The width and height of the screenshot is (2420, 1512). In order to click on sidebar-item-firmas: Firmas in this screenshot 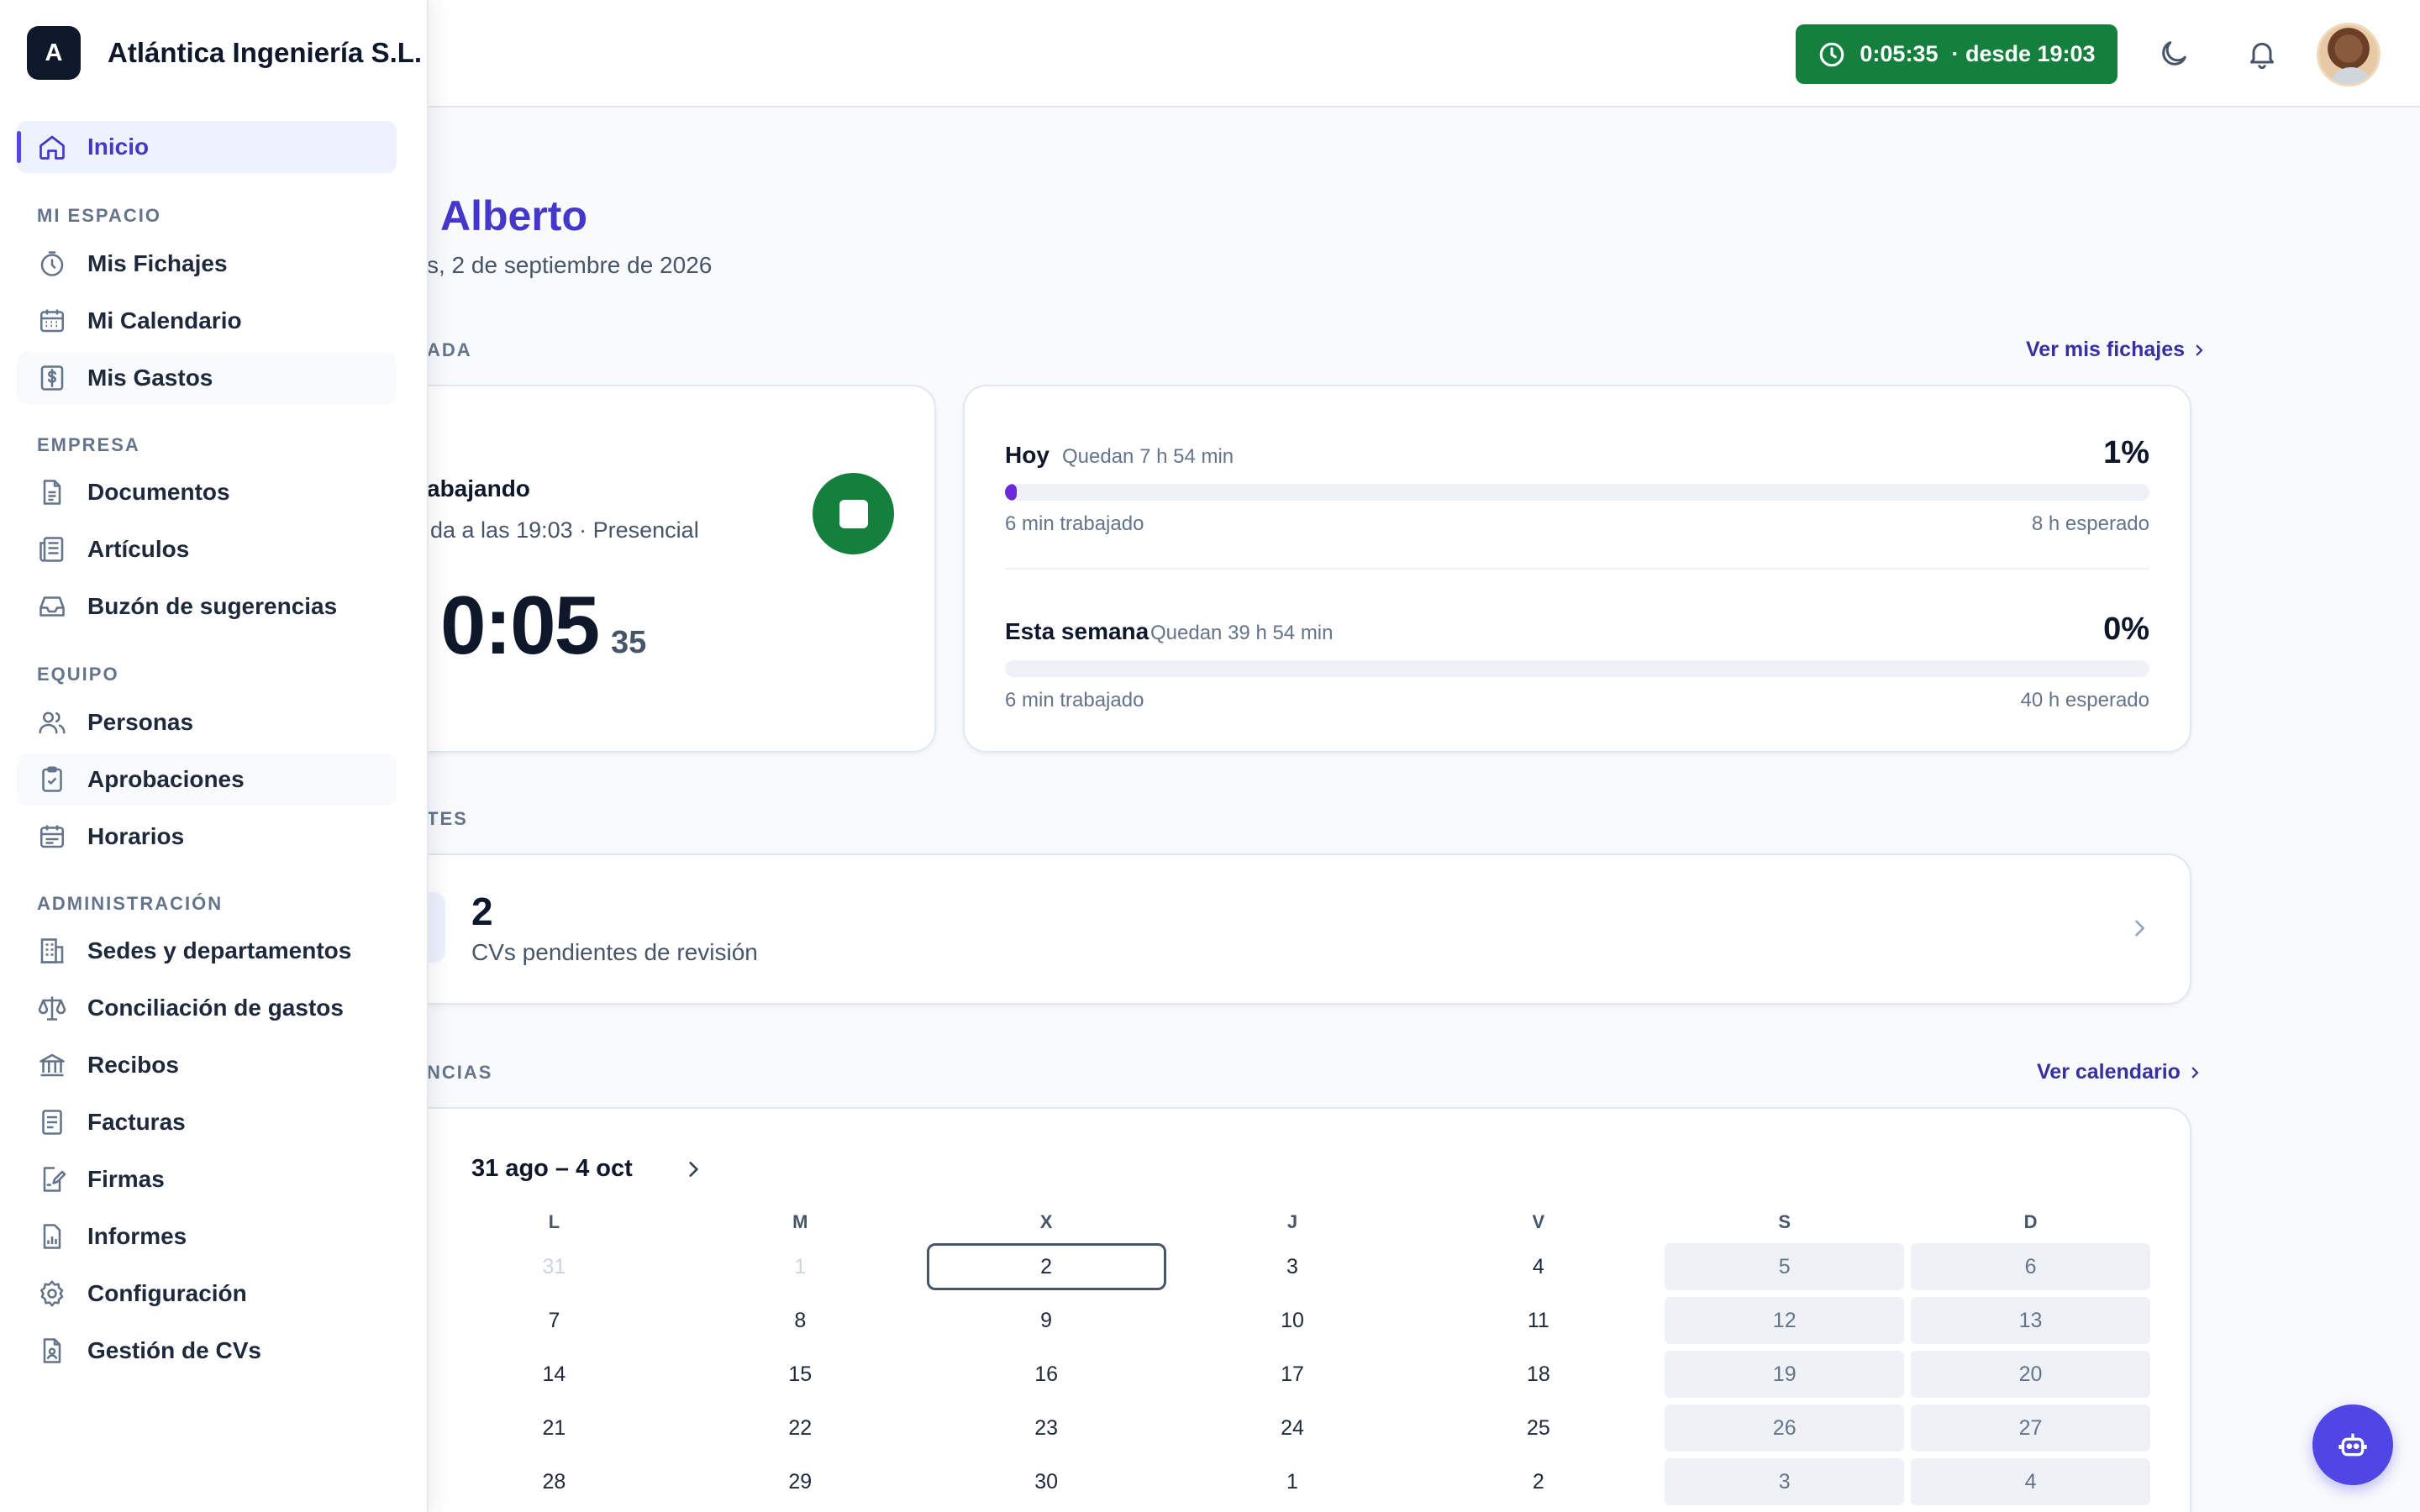, I will do `click(207, 1179)`.